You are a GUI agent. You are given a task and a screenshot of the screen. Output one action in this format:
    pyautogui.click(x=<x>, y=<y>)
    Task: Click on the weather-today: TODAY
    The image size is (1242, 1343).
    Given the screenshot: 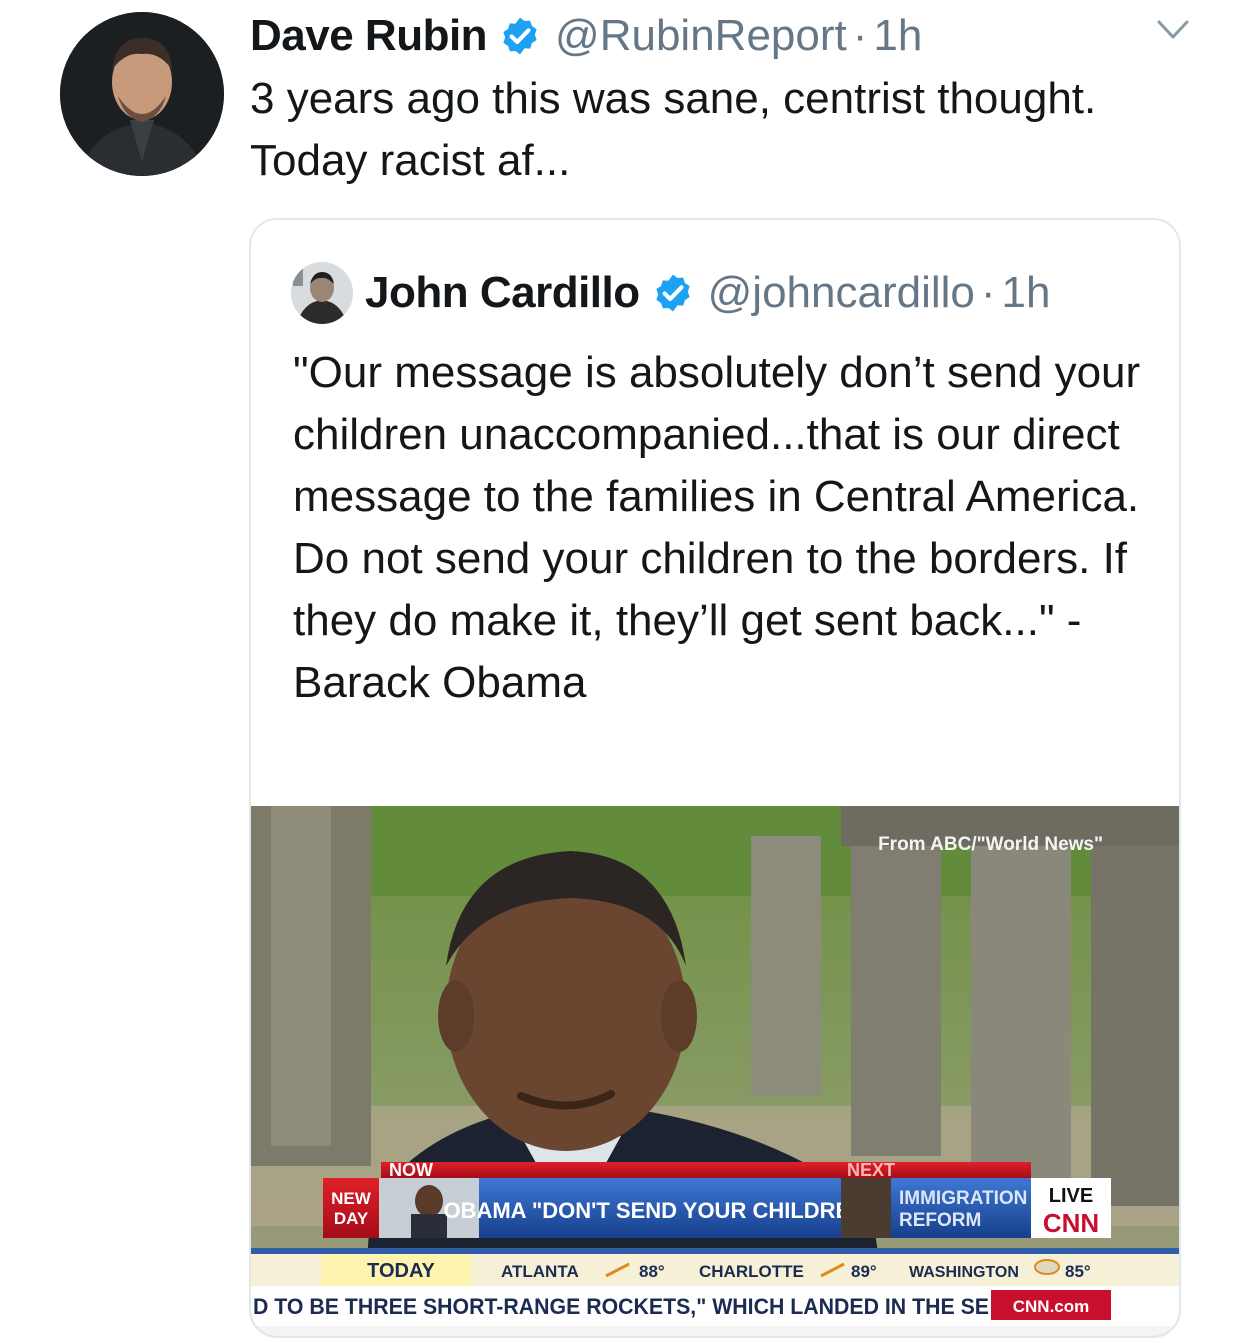 What is the action you would take?
    pyautogui.click(x=401, y=1271)
    